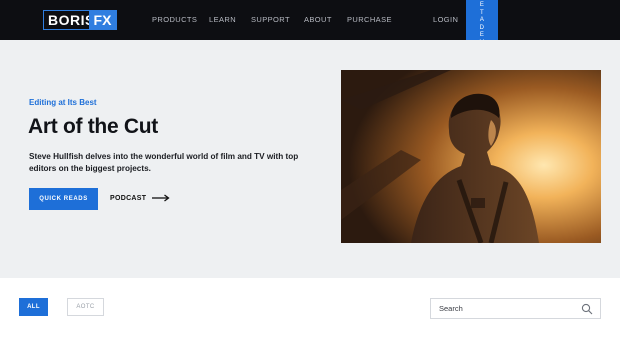  I want to click on search-box, so click(515, 308).